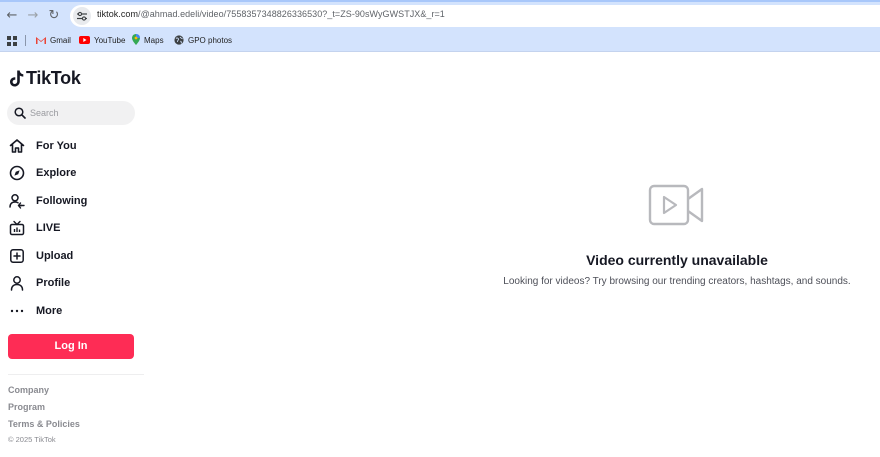 The height and width of the screenshot is (457, 880). Describe the element at coordinates (26, 407) in the screenshot. I see `footer-link-program: Program` at that location.